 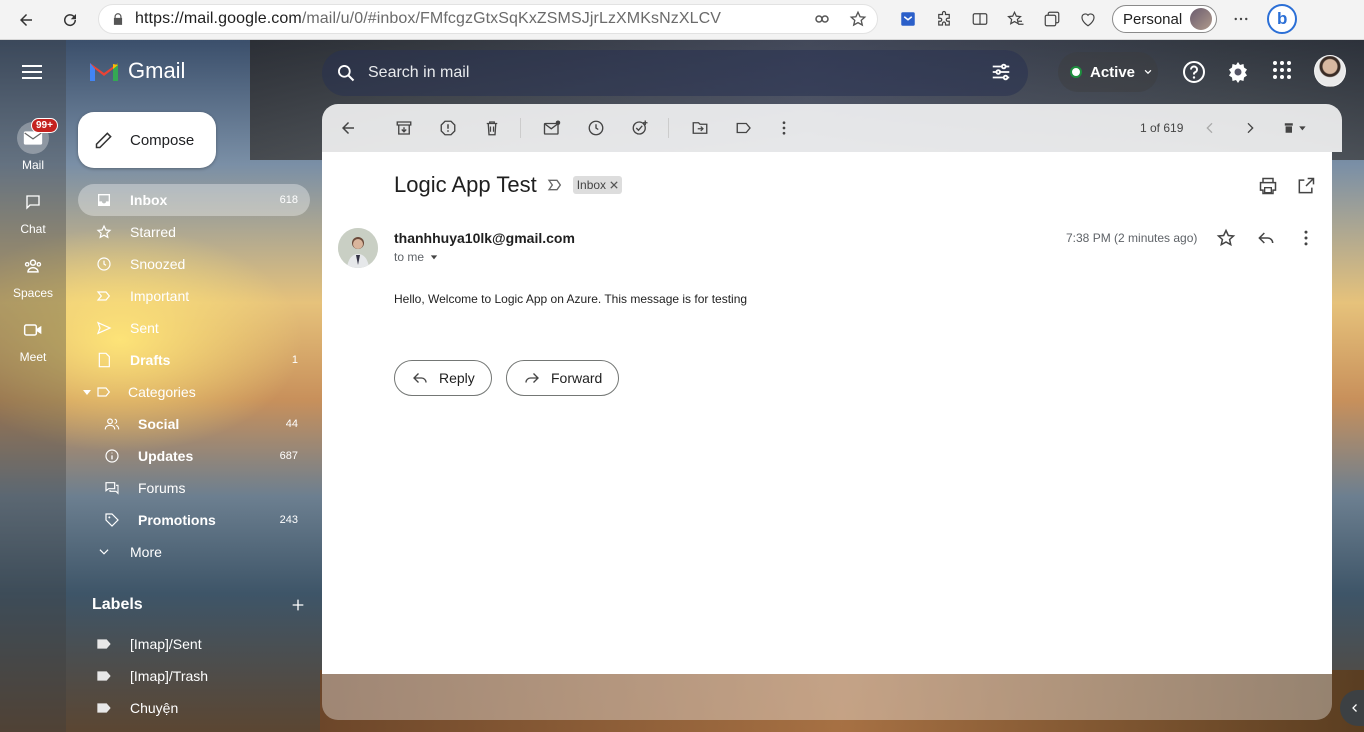 I want to click on mark-unread-icon, so click(x=552, y=128).